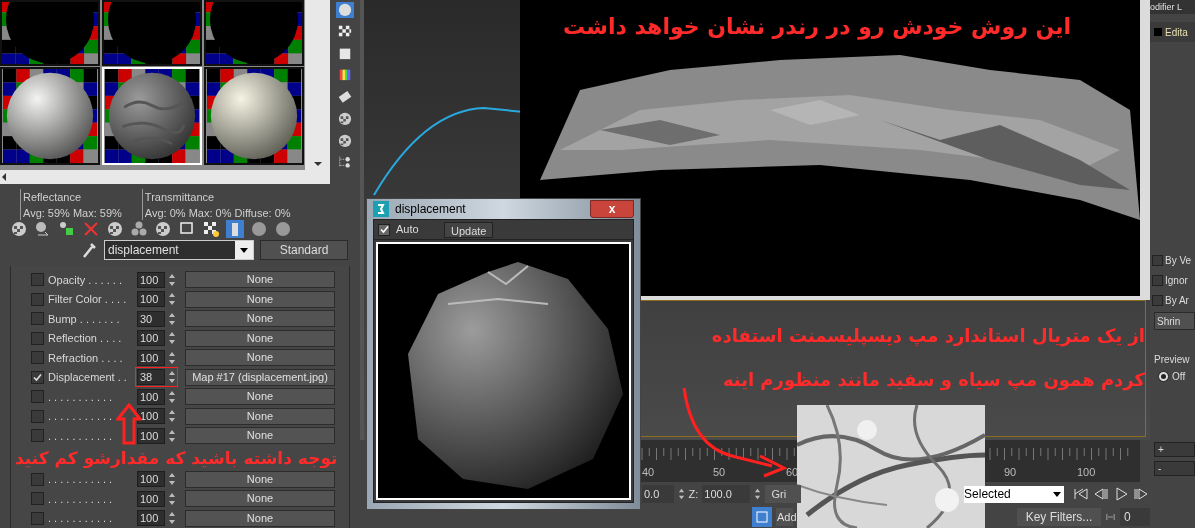 The width and height of the screenshot is (1195, 528). Describe the element at coordinates (67, 228) in the screenshot. I see `cube-icon` at that location.